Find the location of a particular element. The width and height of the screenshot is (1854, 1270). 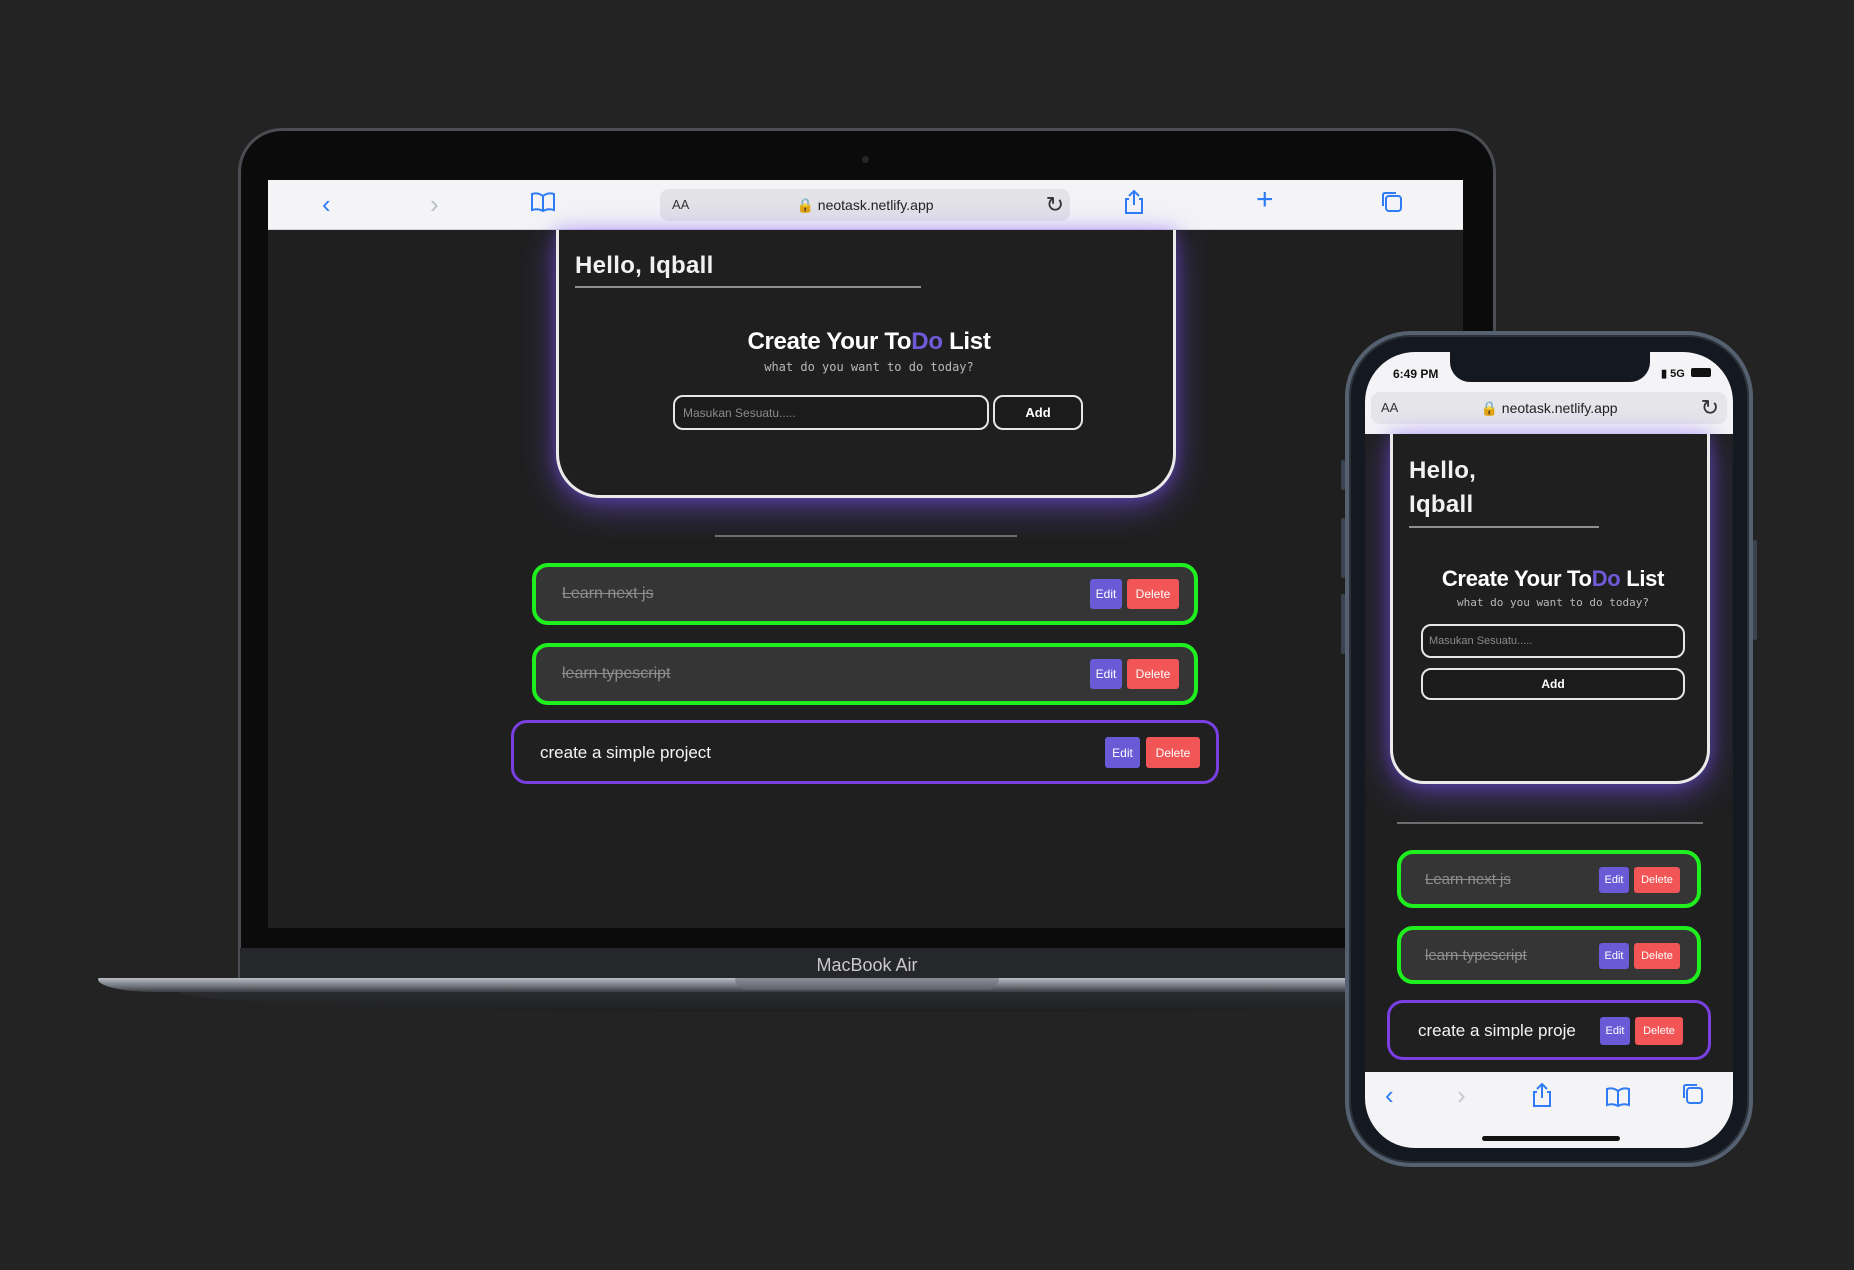

battery-icon is located at coordinates (1701, 372).